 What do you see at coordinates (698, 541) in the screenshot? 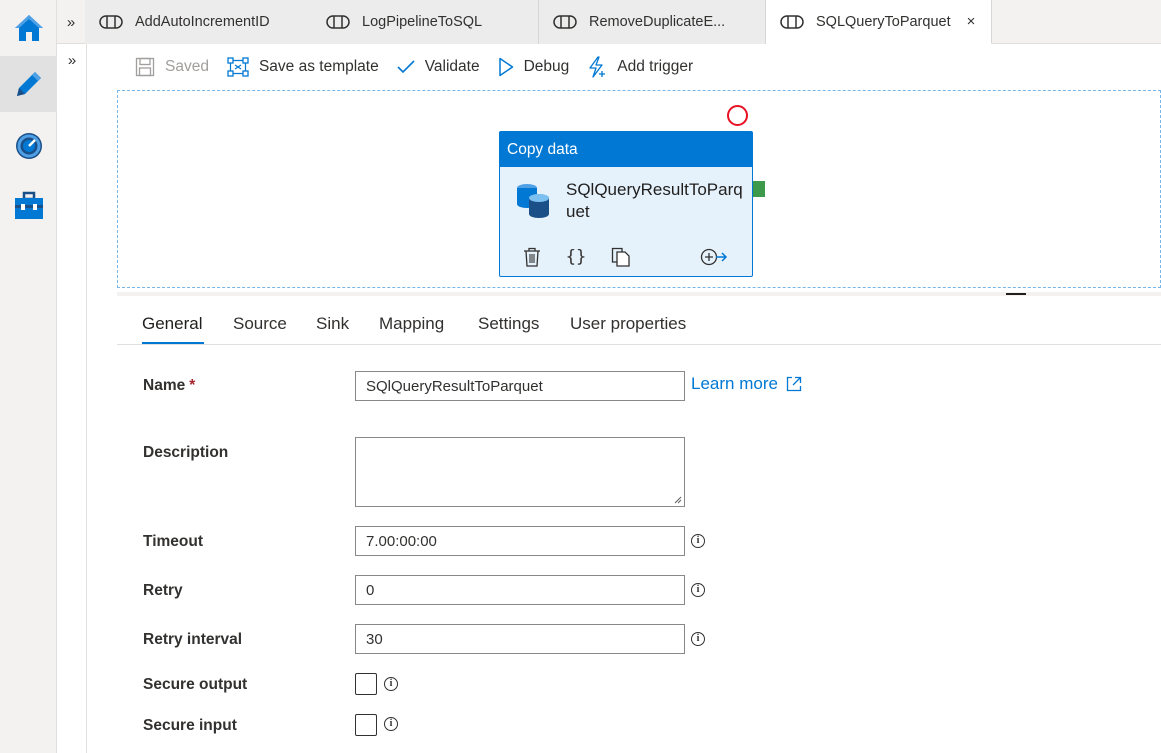
I see `timeout-info-icon: i` at bounding box center [698, 541].